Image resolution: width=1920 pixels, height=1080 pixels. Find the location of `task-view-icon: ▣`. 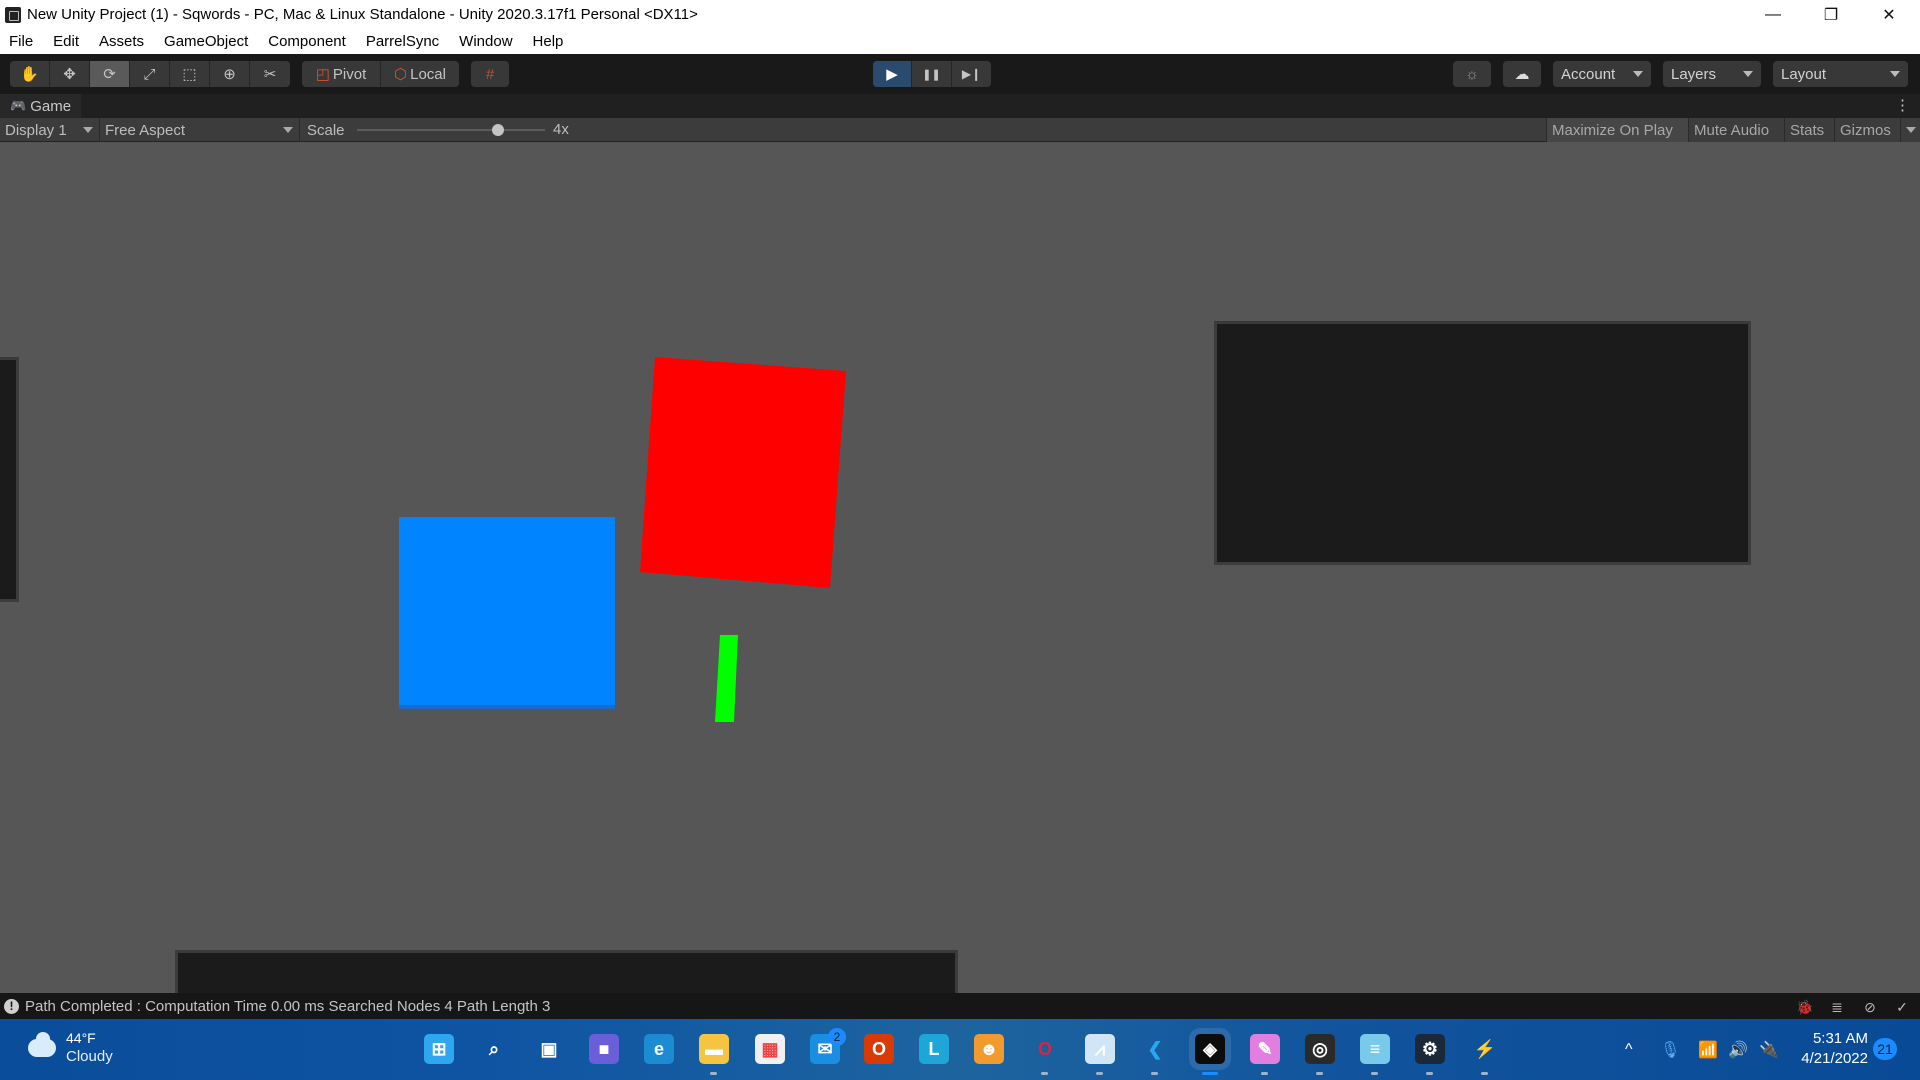

task-view-icon: ▣ is located at coordinates (549, 1049).